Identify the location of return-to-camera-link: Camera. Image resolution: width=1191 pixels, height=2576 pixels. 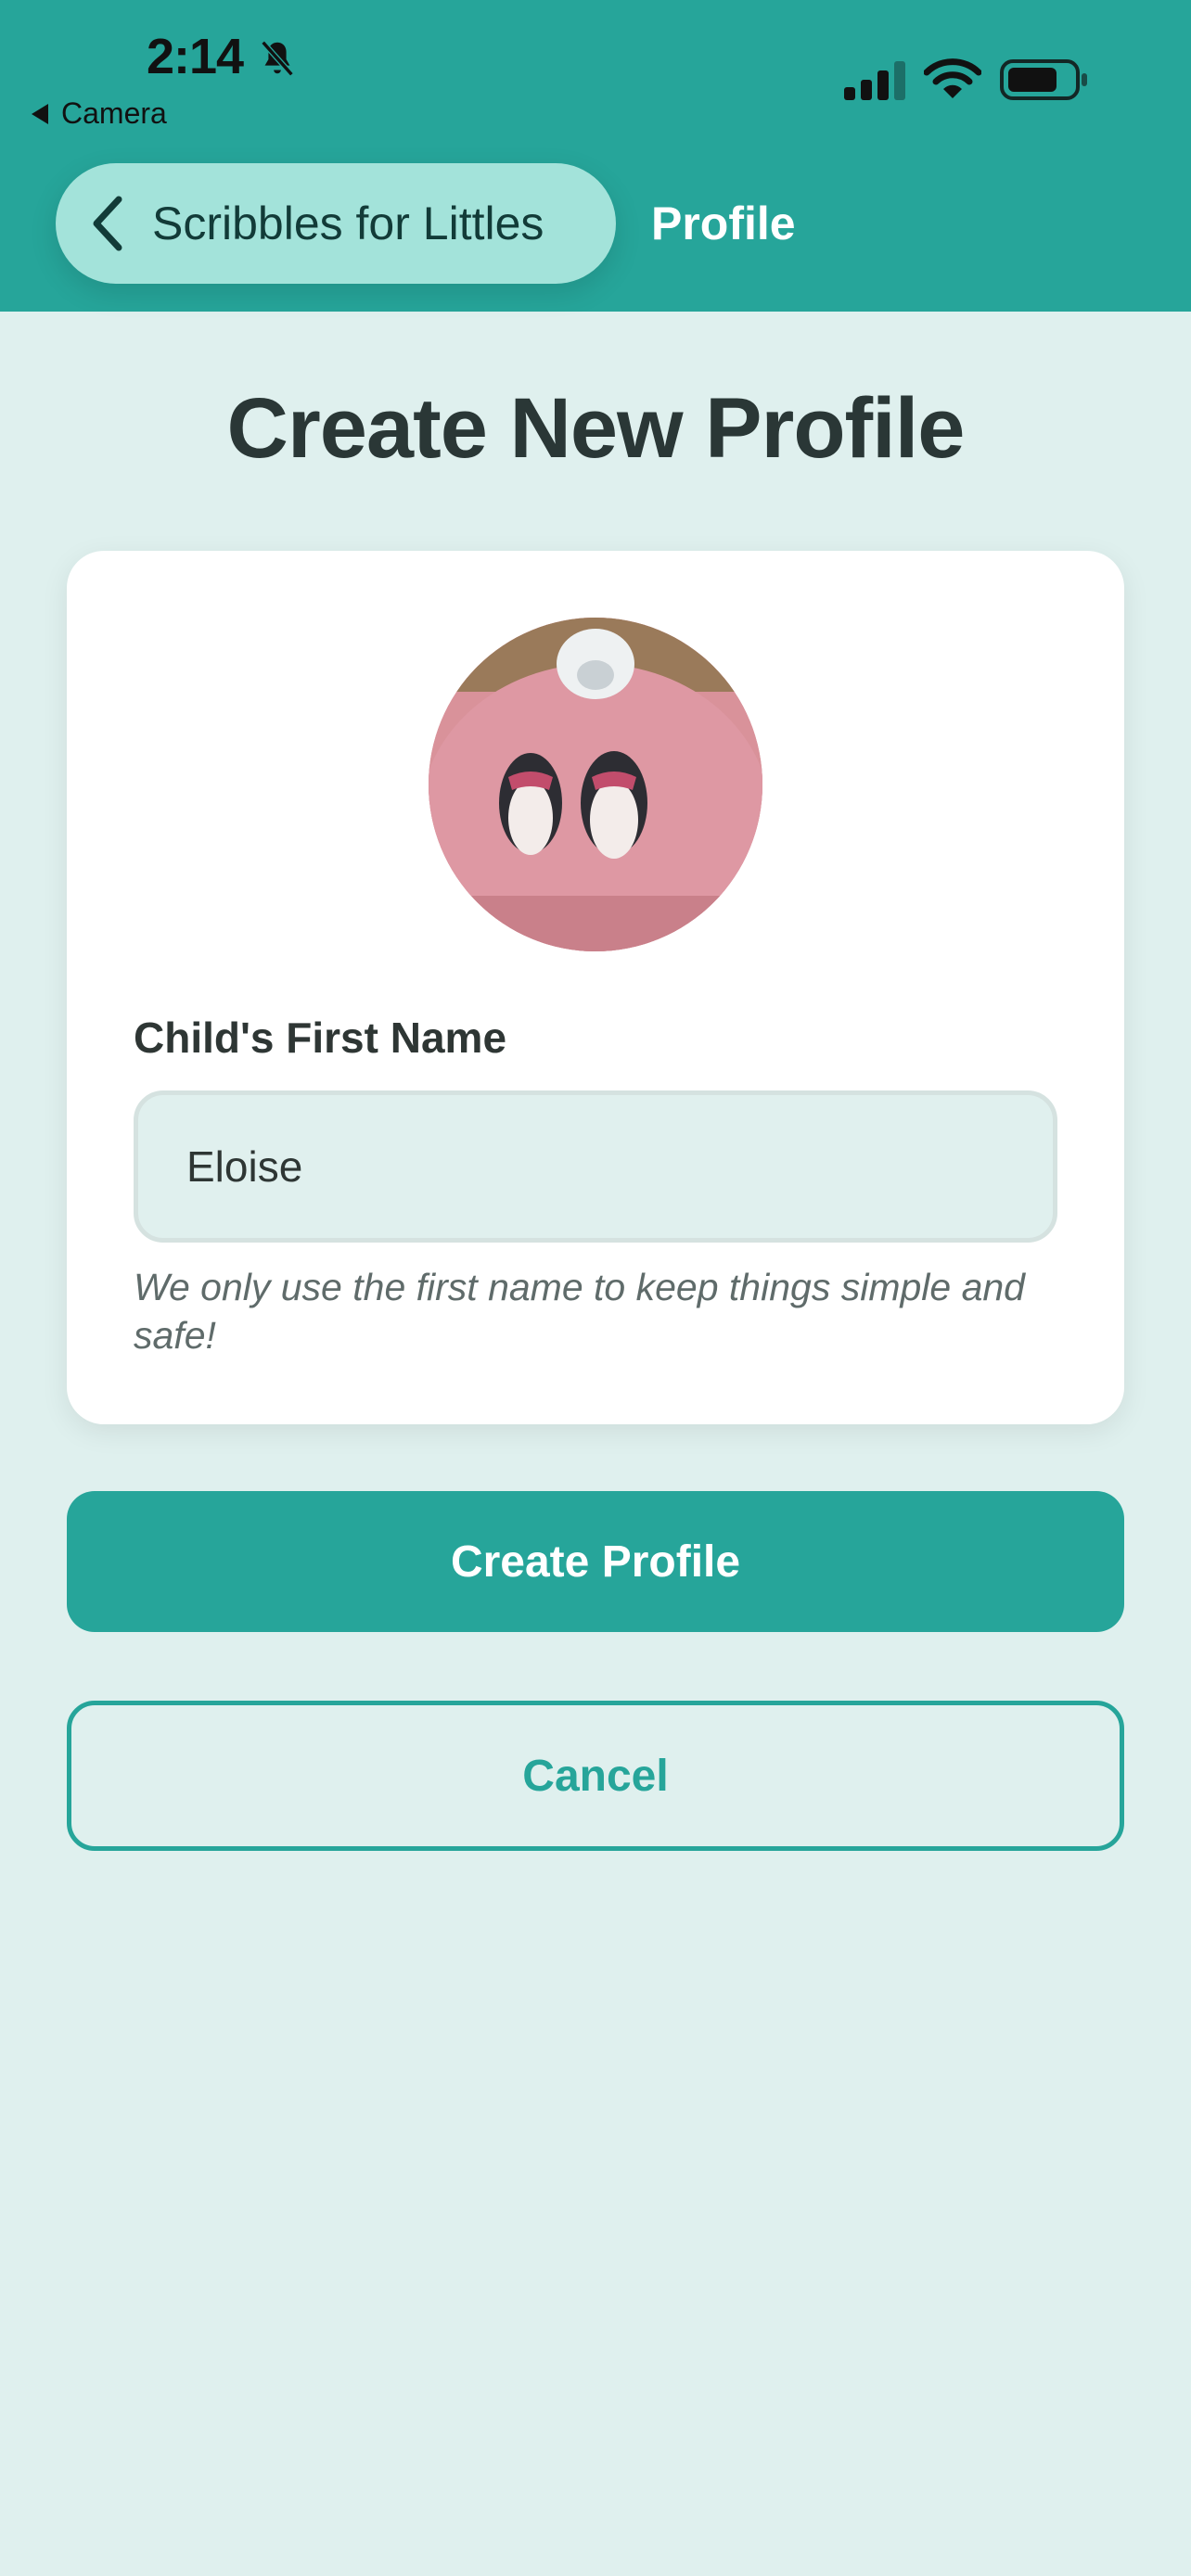
(99, 113).